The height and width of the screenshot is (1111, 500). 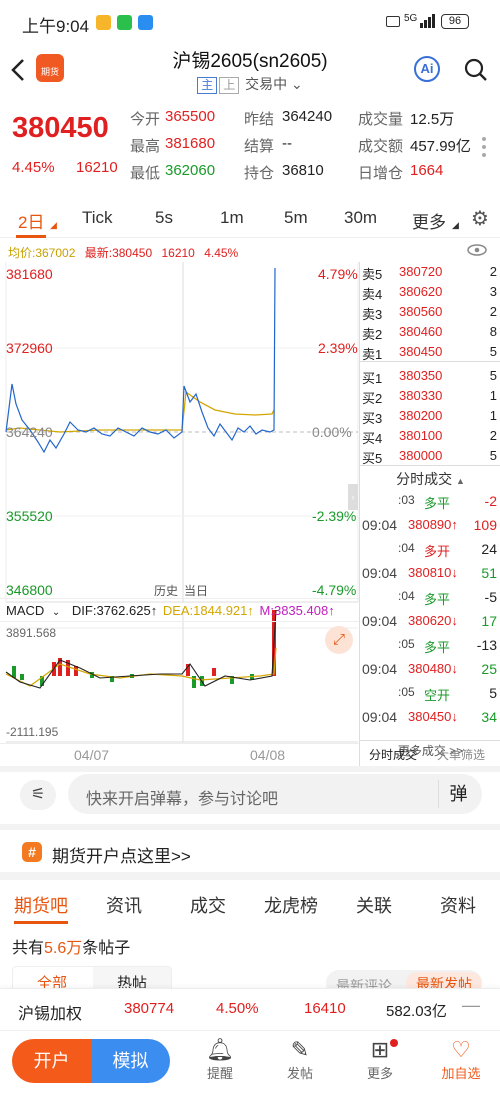 I want to click on bid-row: 买3 380200 1, so click(x=430, y=416).